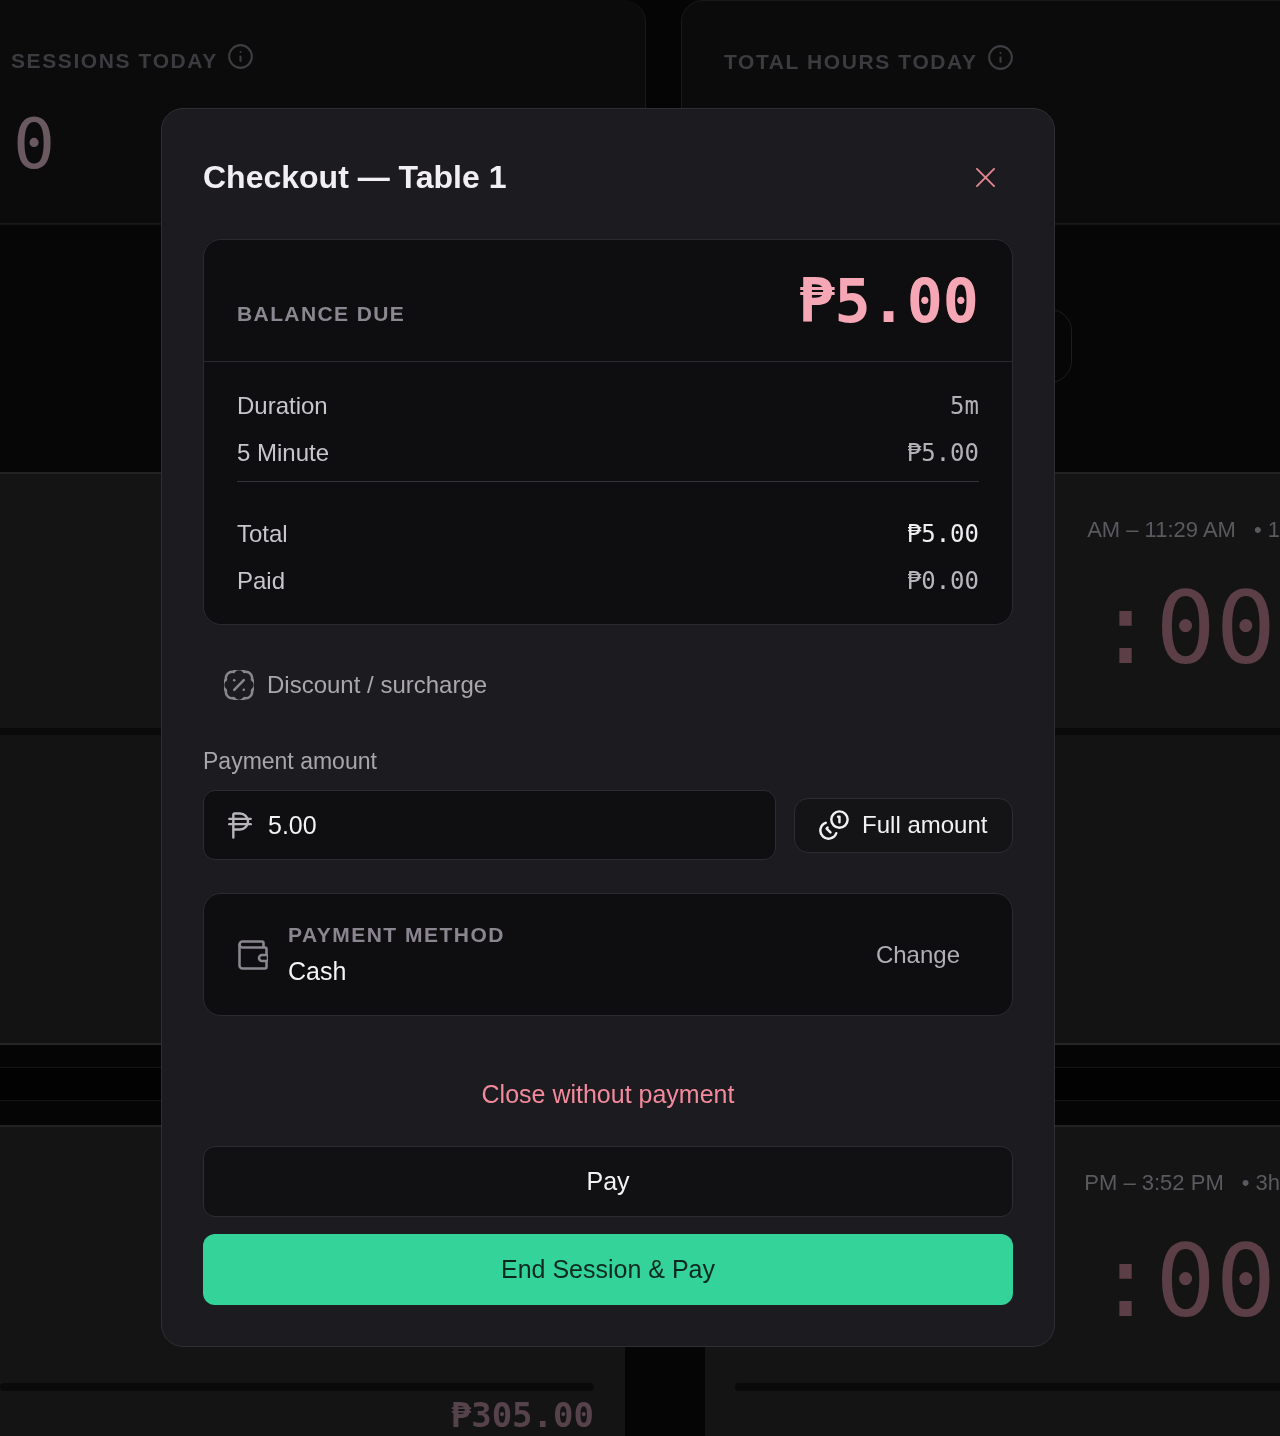  Describe the element at coordinates (608, 1094) in the screenshot. I see `close-without-payment-button: Close without payment` at that location.